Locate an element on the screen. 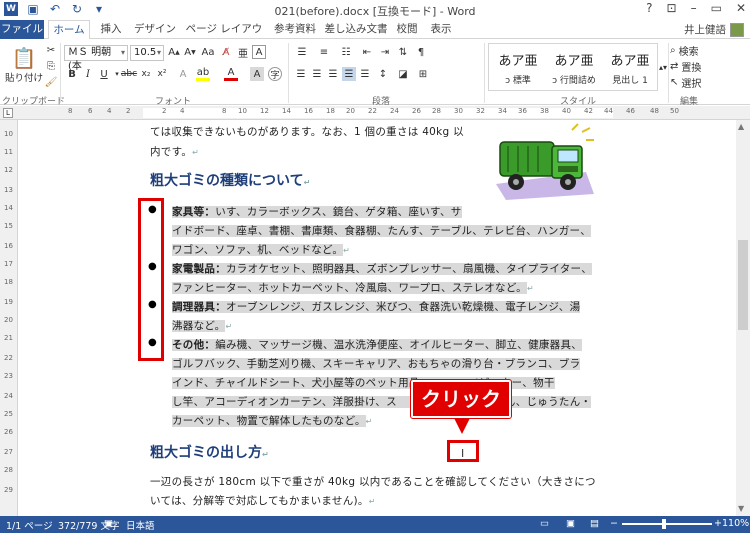  user-account: 井上健語 is located at coordinates (714, 29).